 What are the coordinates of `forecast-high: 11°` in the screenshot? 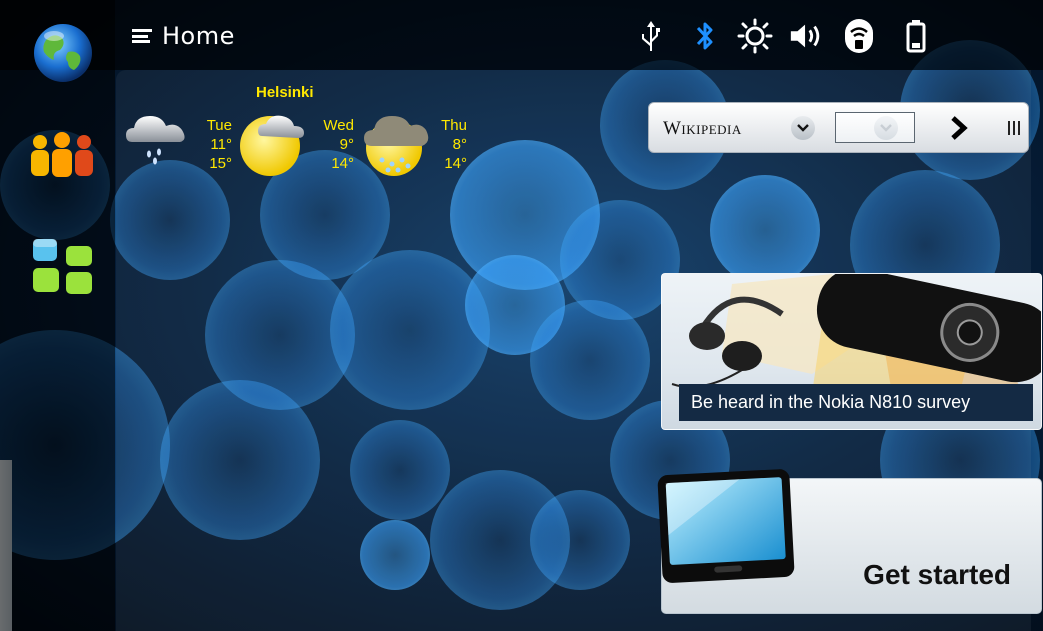 It's located at (221, 144).